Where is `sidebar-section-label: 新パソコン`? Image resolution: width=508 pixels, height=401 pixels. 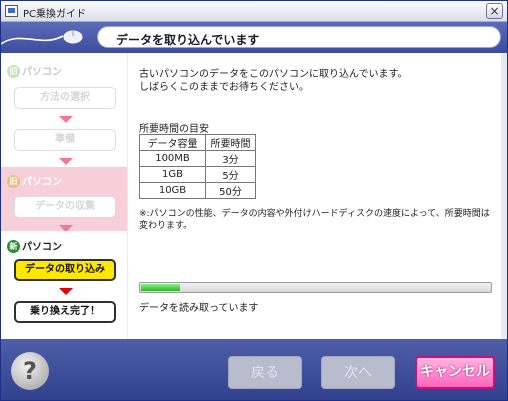 sidebar-section-label: 新パソコン is located at coordinates (34, 245).